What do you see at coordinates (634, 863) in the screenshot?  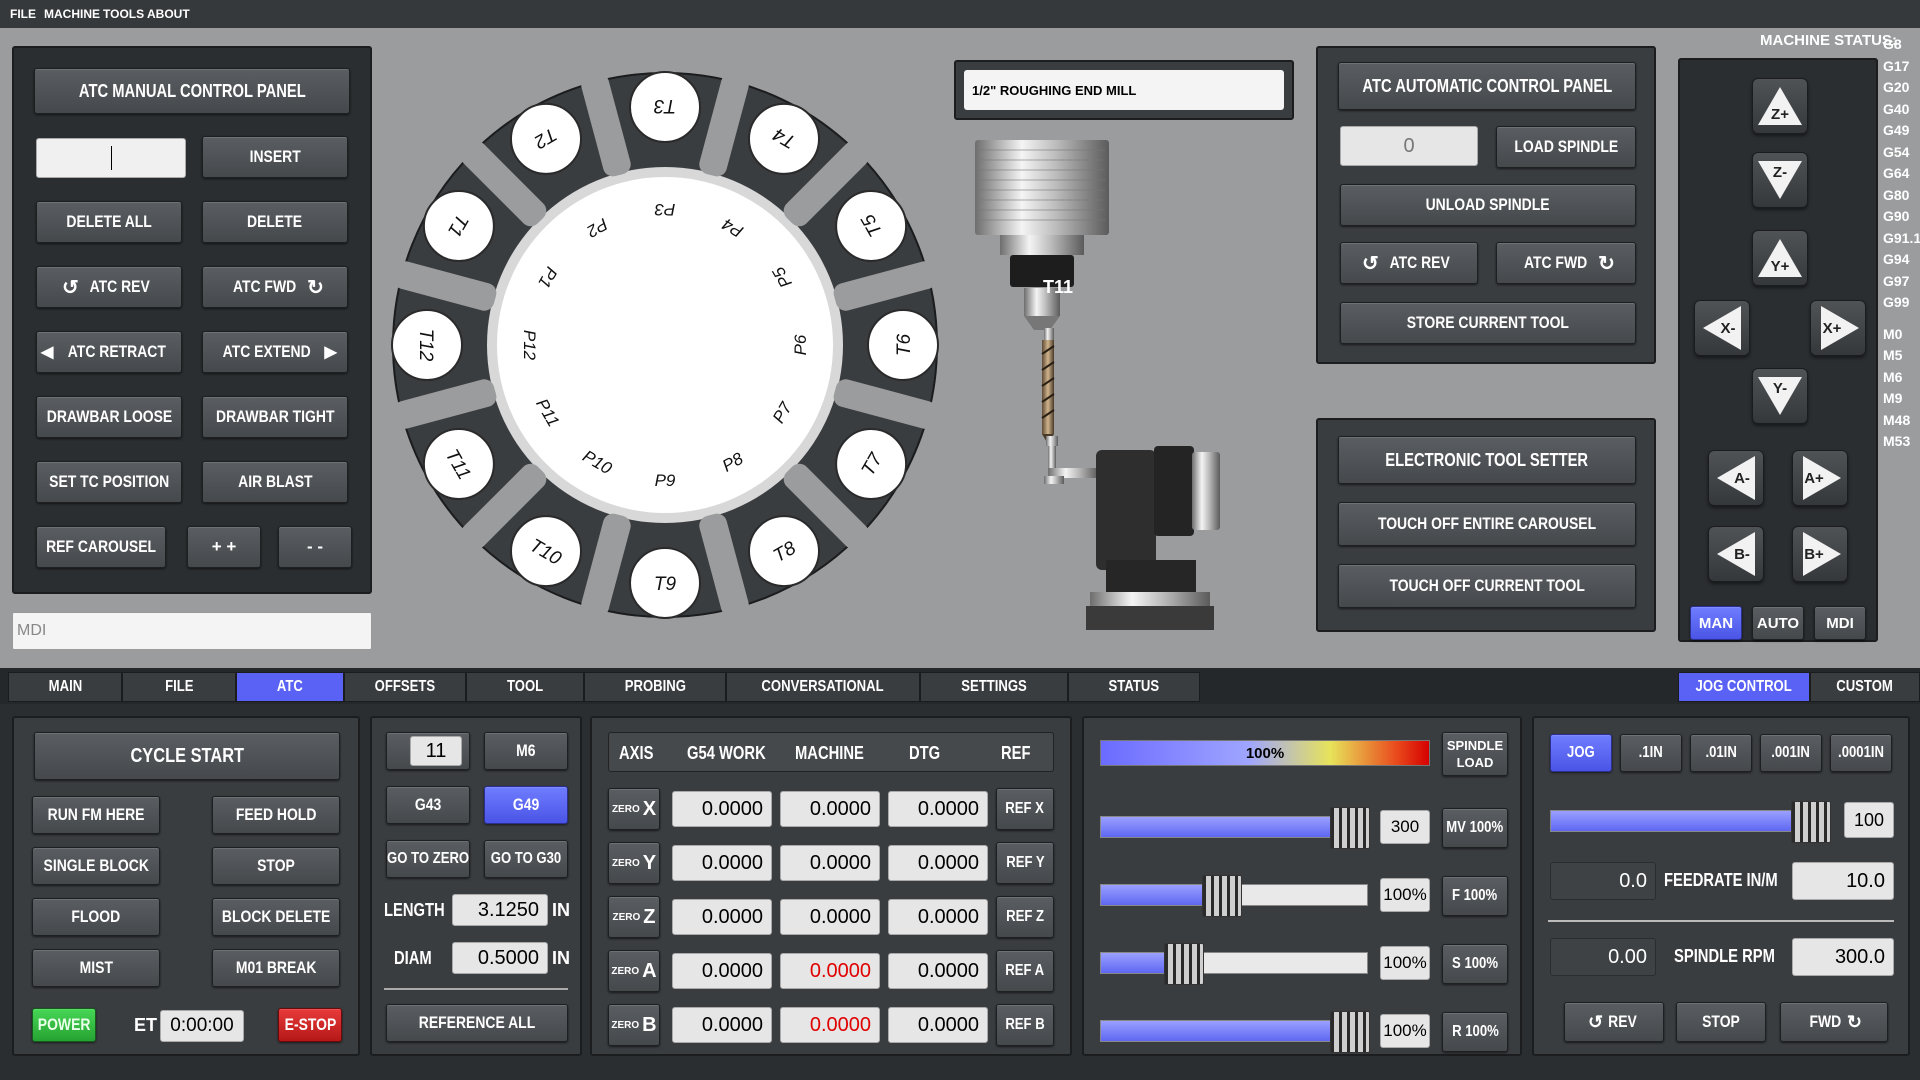 I see `zero-y-button: ZERO Y` at bounding box center [634, 863].